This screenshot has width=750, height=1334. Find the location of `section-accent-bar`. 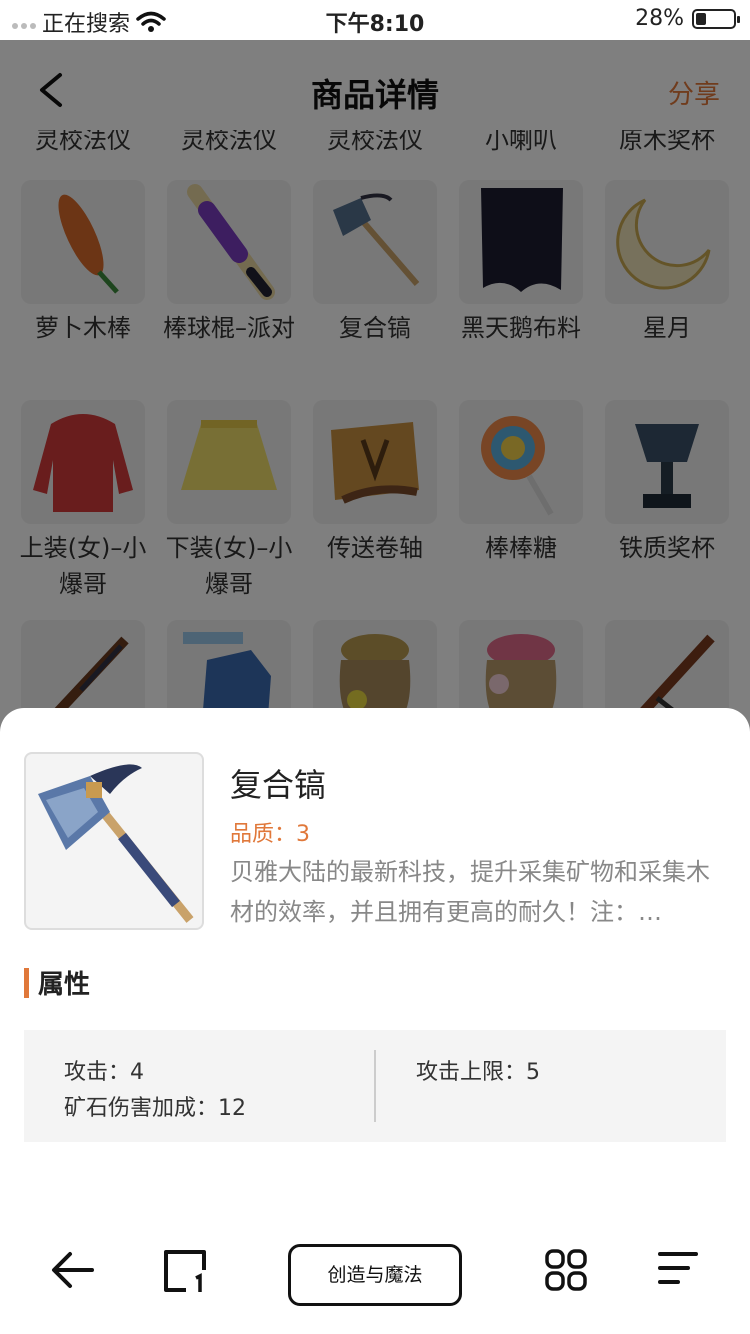

section-accent-bar is located at coordinates (26, 983).